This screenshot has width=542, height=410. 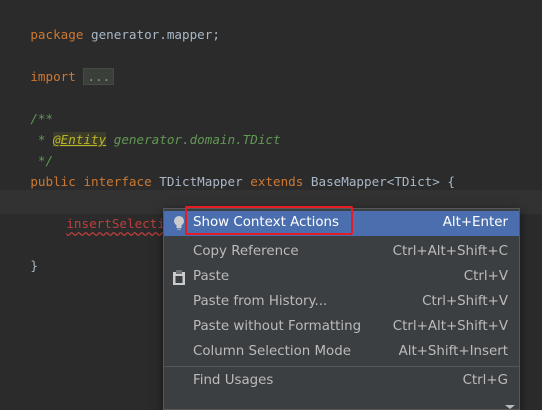 What do you see at coordinates (26, 106) in the screenshot?
I see `code-line-doc-open: /**` at bounding box center [26, 106].